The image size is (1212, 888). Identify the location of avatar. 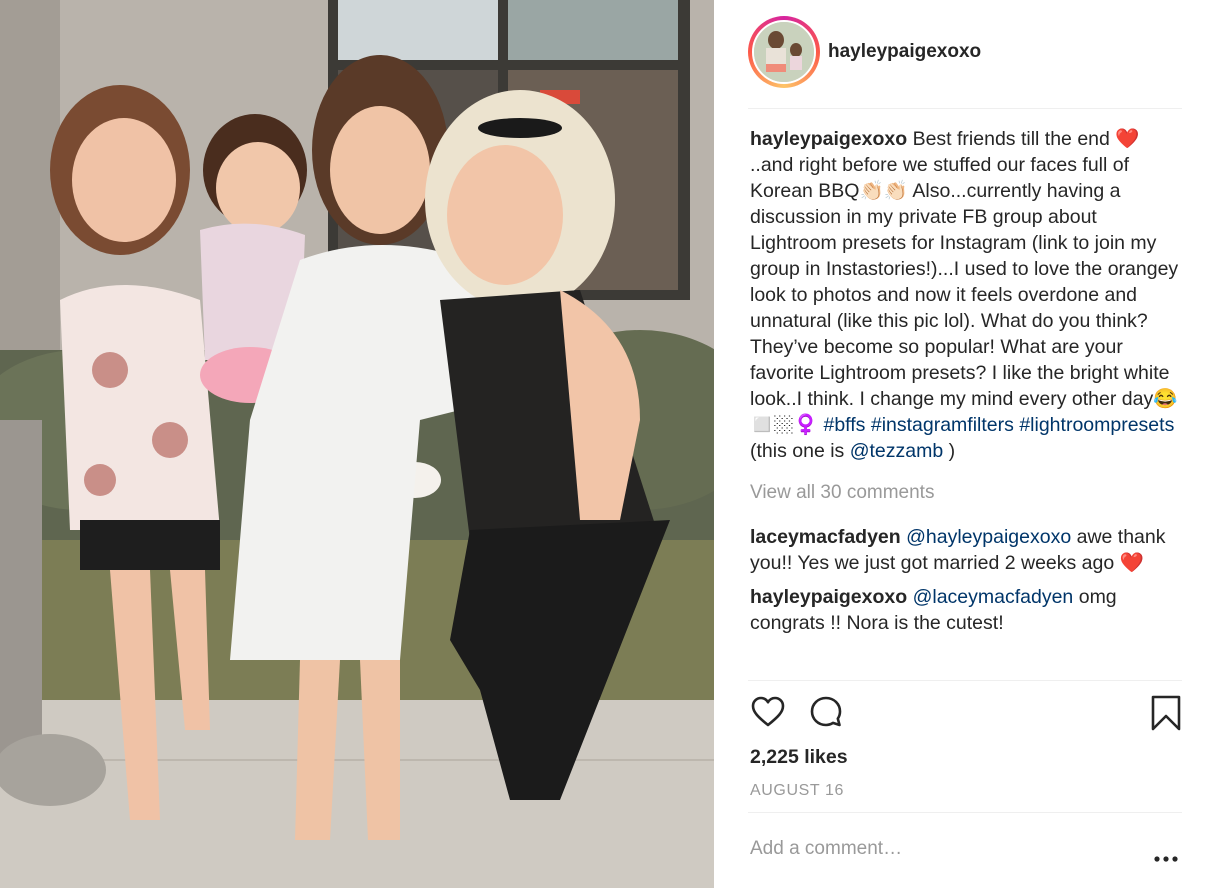
(784, 52).